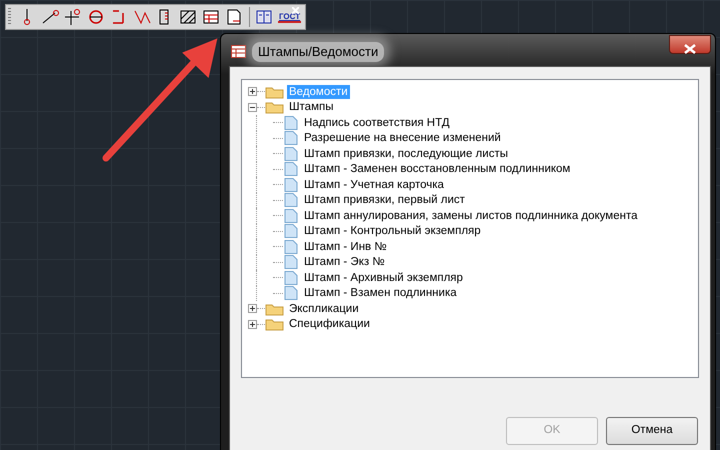  I want to click on close-button, so click(690, 44).